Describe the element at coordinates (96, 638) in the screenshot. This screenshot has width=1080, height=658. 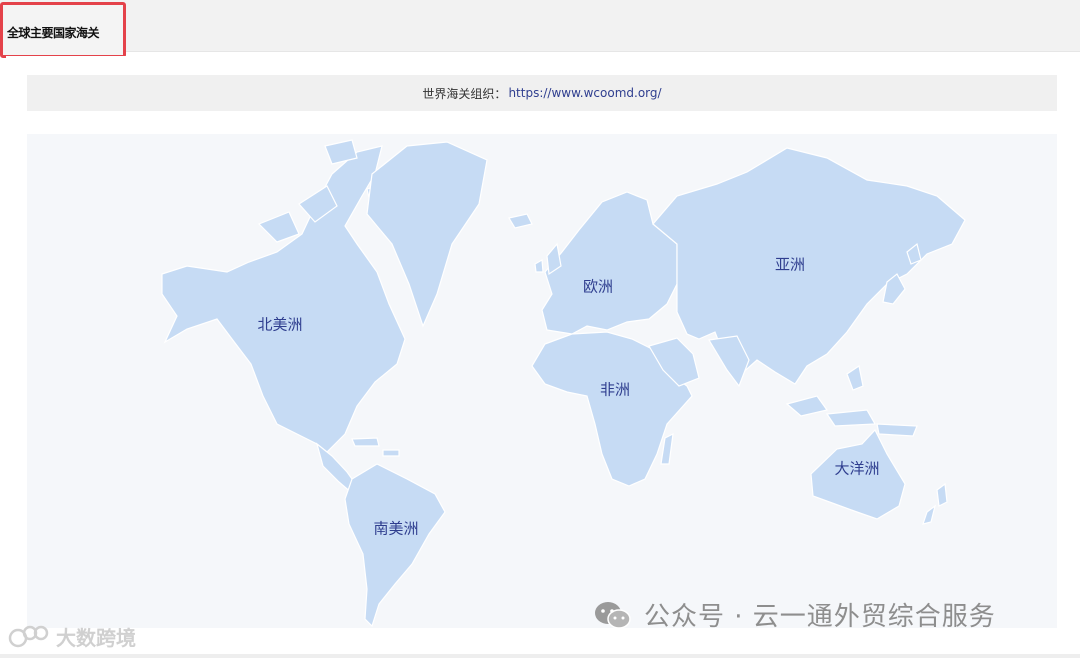
I see `watermark-left-text: 大数跨境` at that location.